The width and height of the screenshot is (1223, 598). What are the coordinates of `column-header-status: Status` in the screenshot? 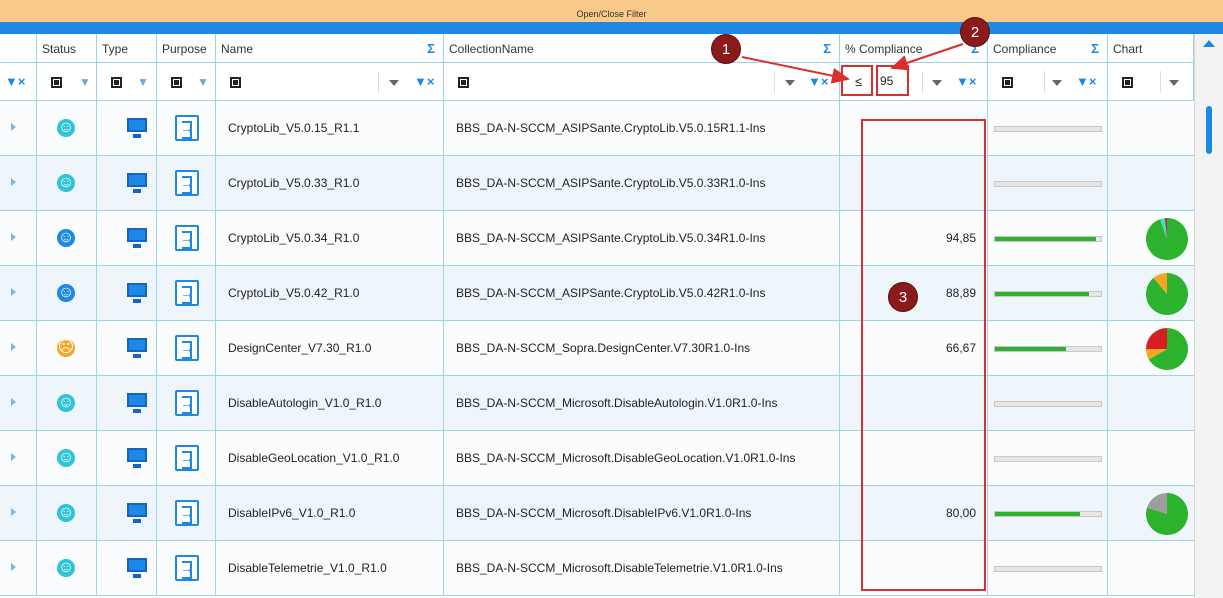 It's located at (67, 48).